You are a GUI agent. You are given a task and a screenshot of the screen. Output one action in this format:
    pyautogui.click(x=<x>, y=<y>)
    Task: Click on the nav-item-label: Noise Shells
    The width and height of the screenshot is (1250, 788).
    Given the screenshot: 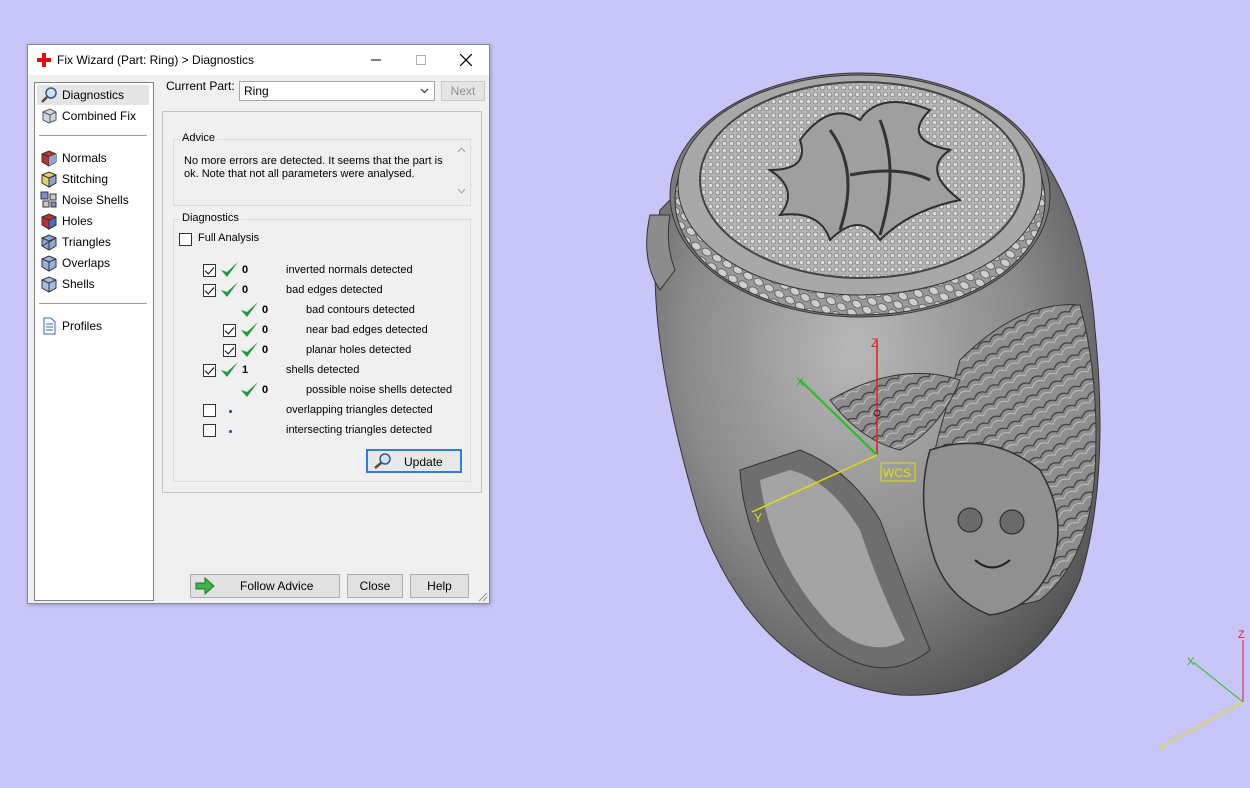 What is the action you would take?
    pyautogui.click(x=95, y=200)
    